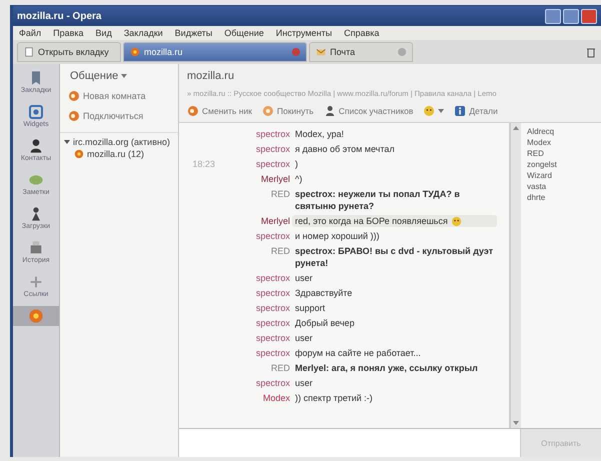 This screenshot has height=461, width=601. I want to click on tree-item: mozilla.ru (12), so click(124, 154).